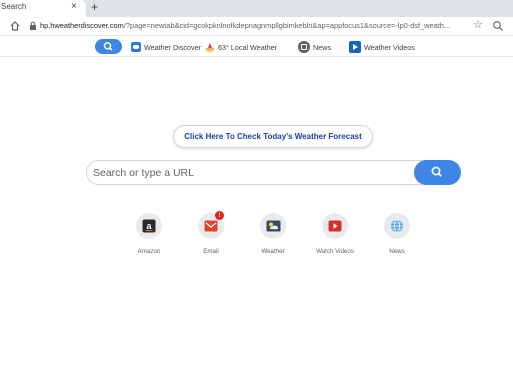 The width and height of the screenshot is (513, 373). Describe the element at coordinates (211, 236) in the screenshot. I see `tile-email: ! Email` at that location.